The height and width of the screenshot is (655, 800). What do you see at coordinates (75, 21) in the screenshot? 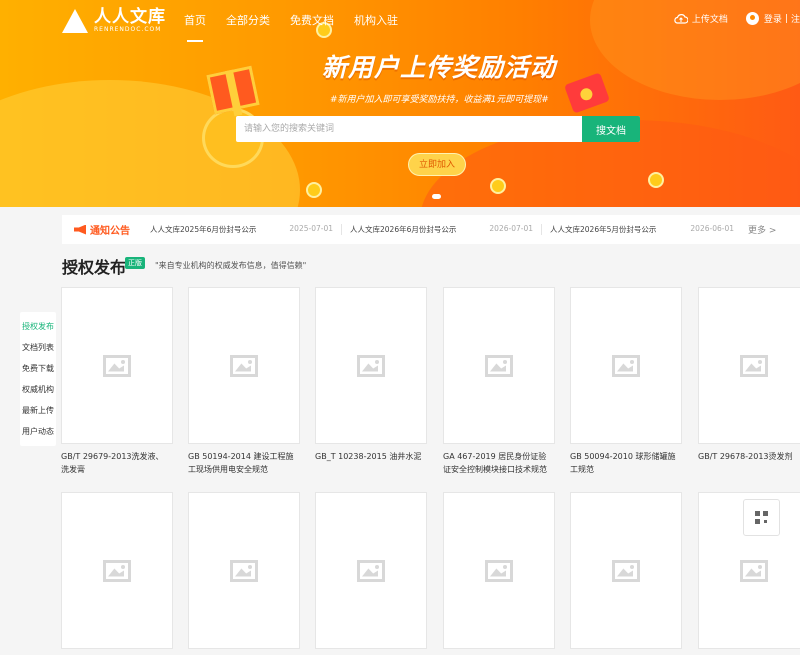
I see `logo-icon` at bounding box center [75, 21].